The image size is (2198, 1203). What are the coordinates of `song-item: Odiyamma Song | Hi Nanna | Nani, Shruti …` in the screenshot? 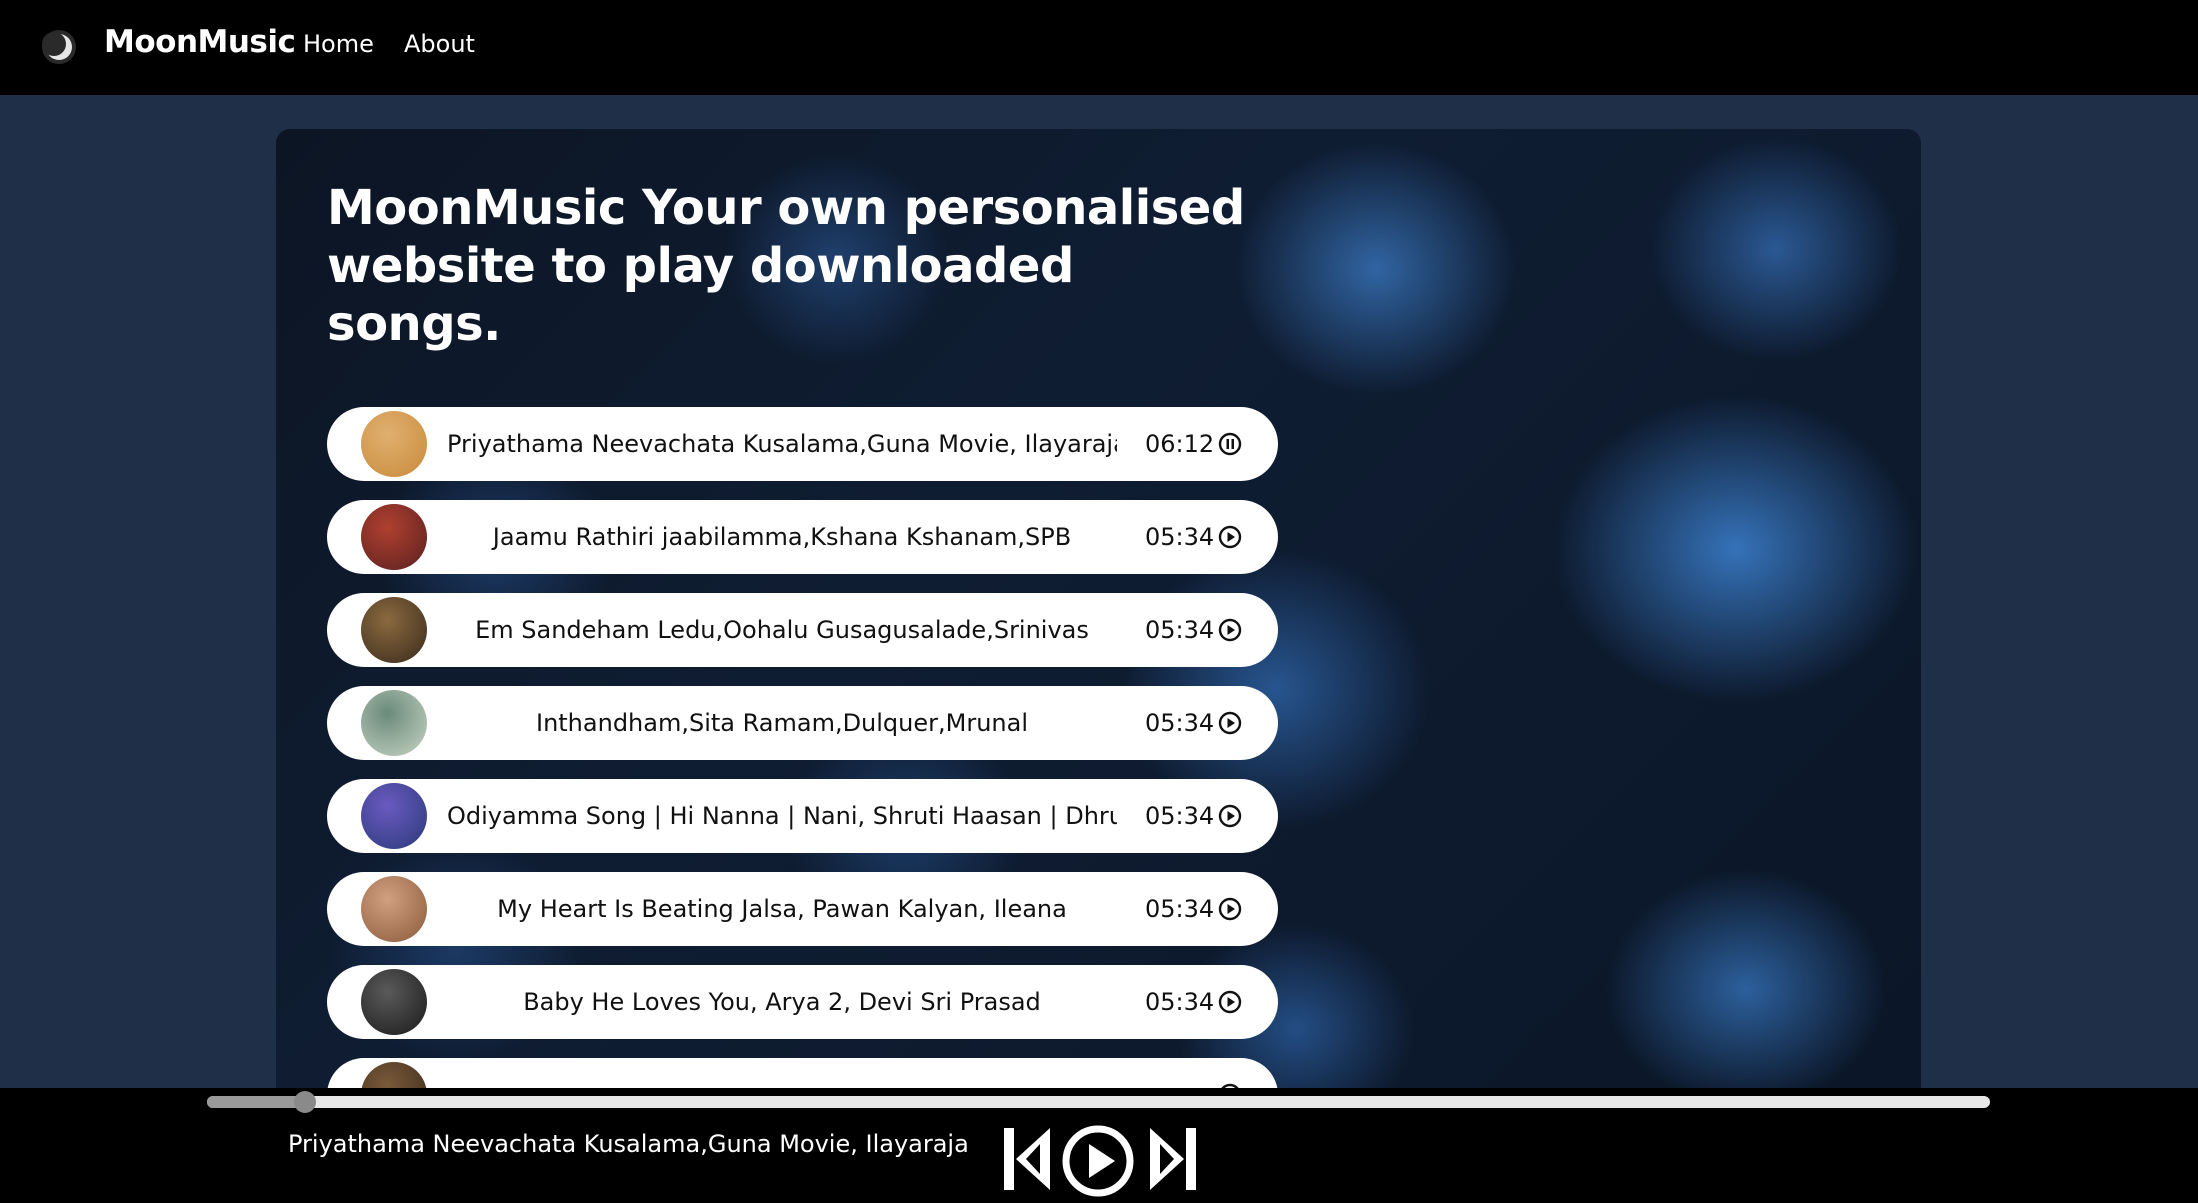 It's located at (802, 816).